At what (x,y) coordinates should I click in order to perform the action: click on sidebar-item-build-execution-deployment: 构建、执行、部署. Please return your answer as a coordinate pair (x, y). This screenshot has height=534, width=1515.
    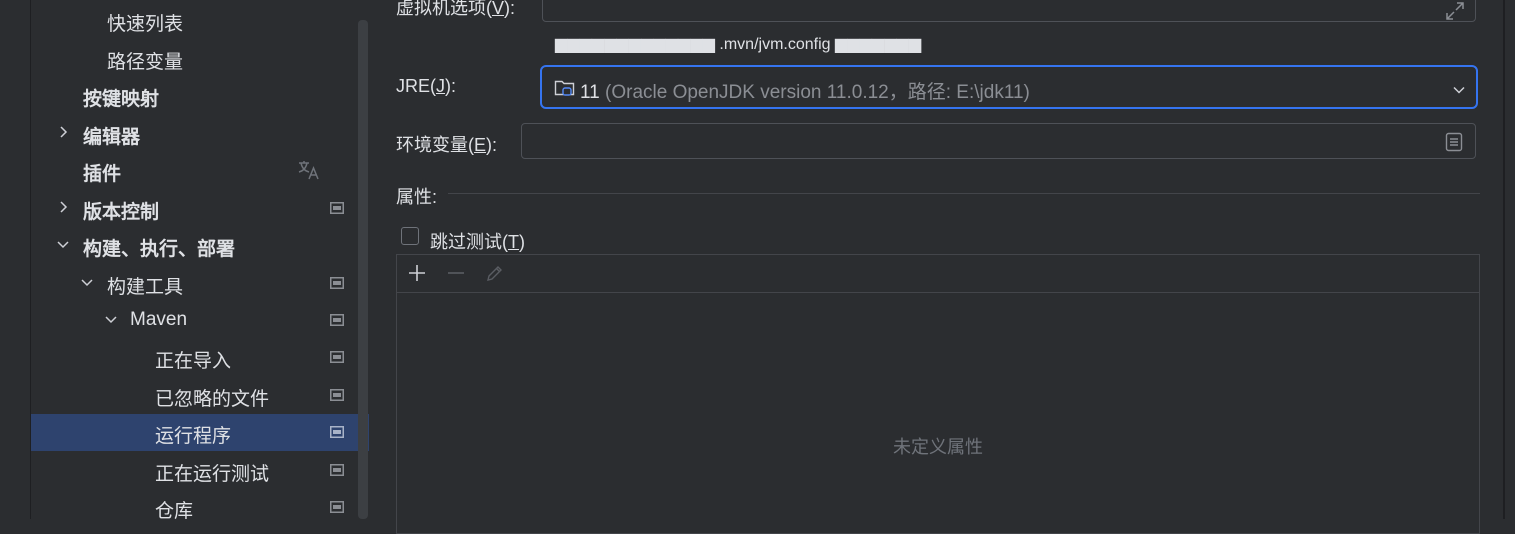
    Looking at the image, I should click on (200, 245).